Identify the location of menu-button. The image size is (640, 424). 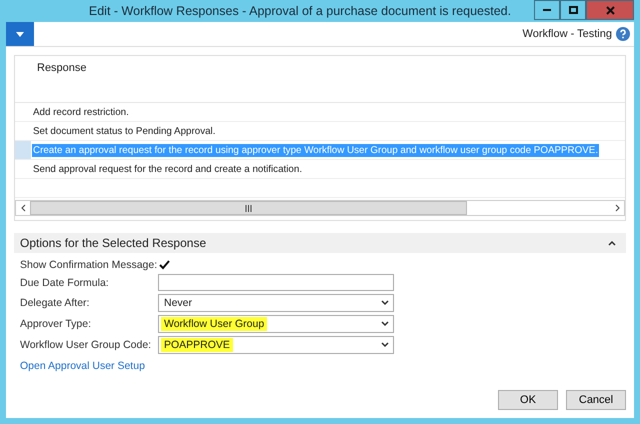
(20, 34).